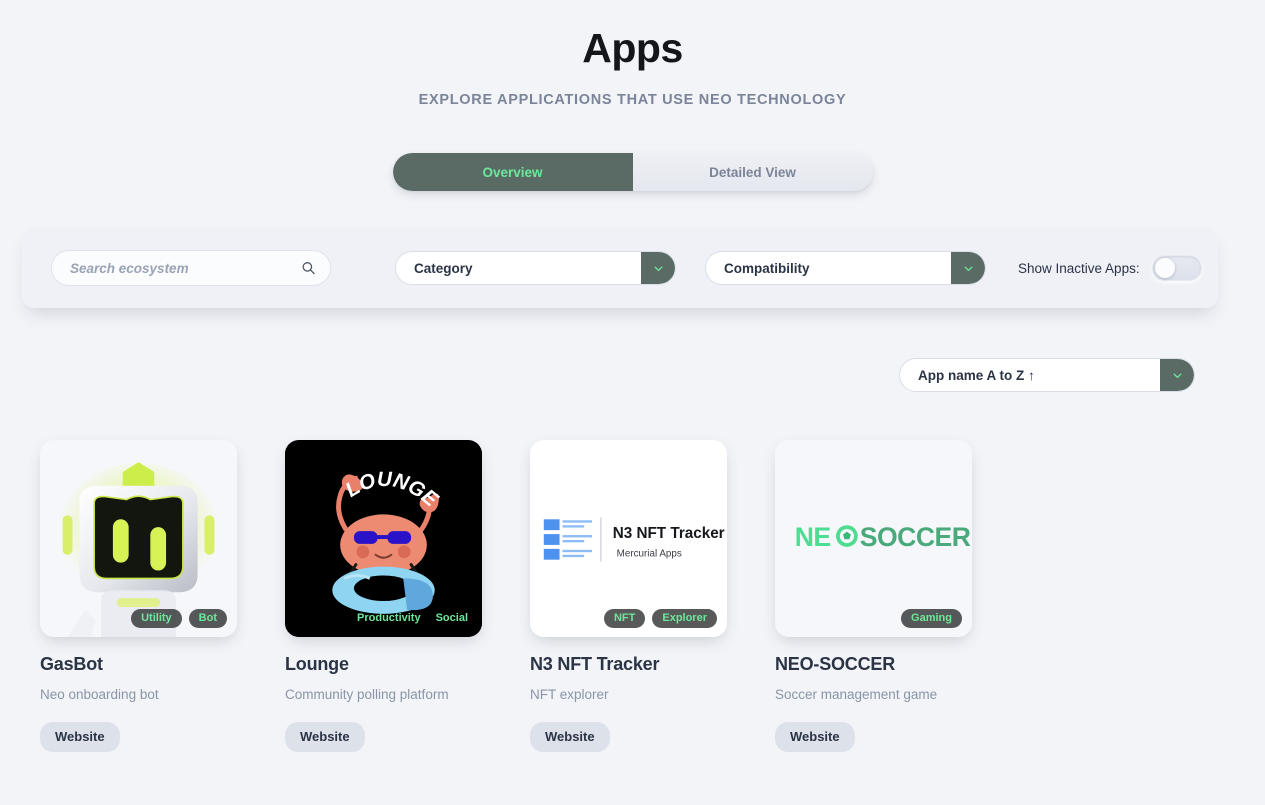 This screenshot has height=805, width=1265. I want to click on sort-chevron-button, so click(1177, 375).